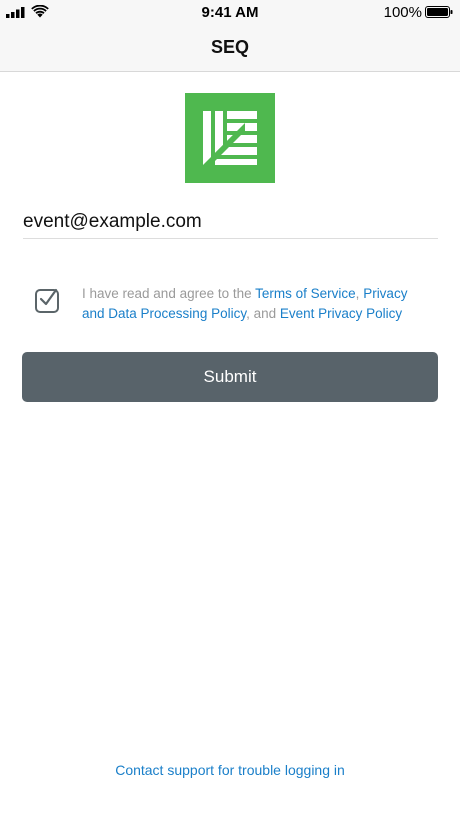 This screenshot has height=818, width=460. What do you see at coordinates (341, 313) in the screenshot?
I see `event-privacy-policy-link: Event Privacy Policy` at bounding box center [341, 313].